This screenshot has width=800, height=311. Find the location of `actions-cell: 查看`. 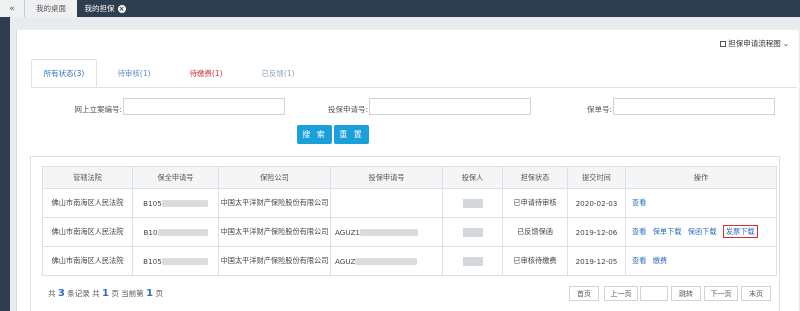

actions-cell: 查看 is located at coordinates (701, 203).